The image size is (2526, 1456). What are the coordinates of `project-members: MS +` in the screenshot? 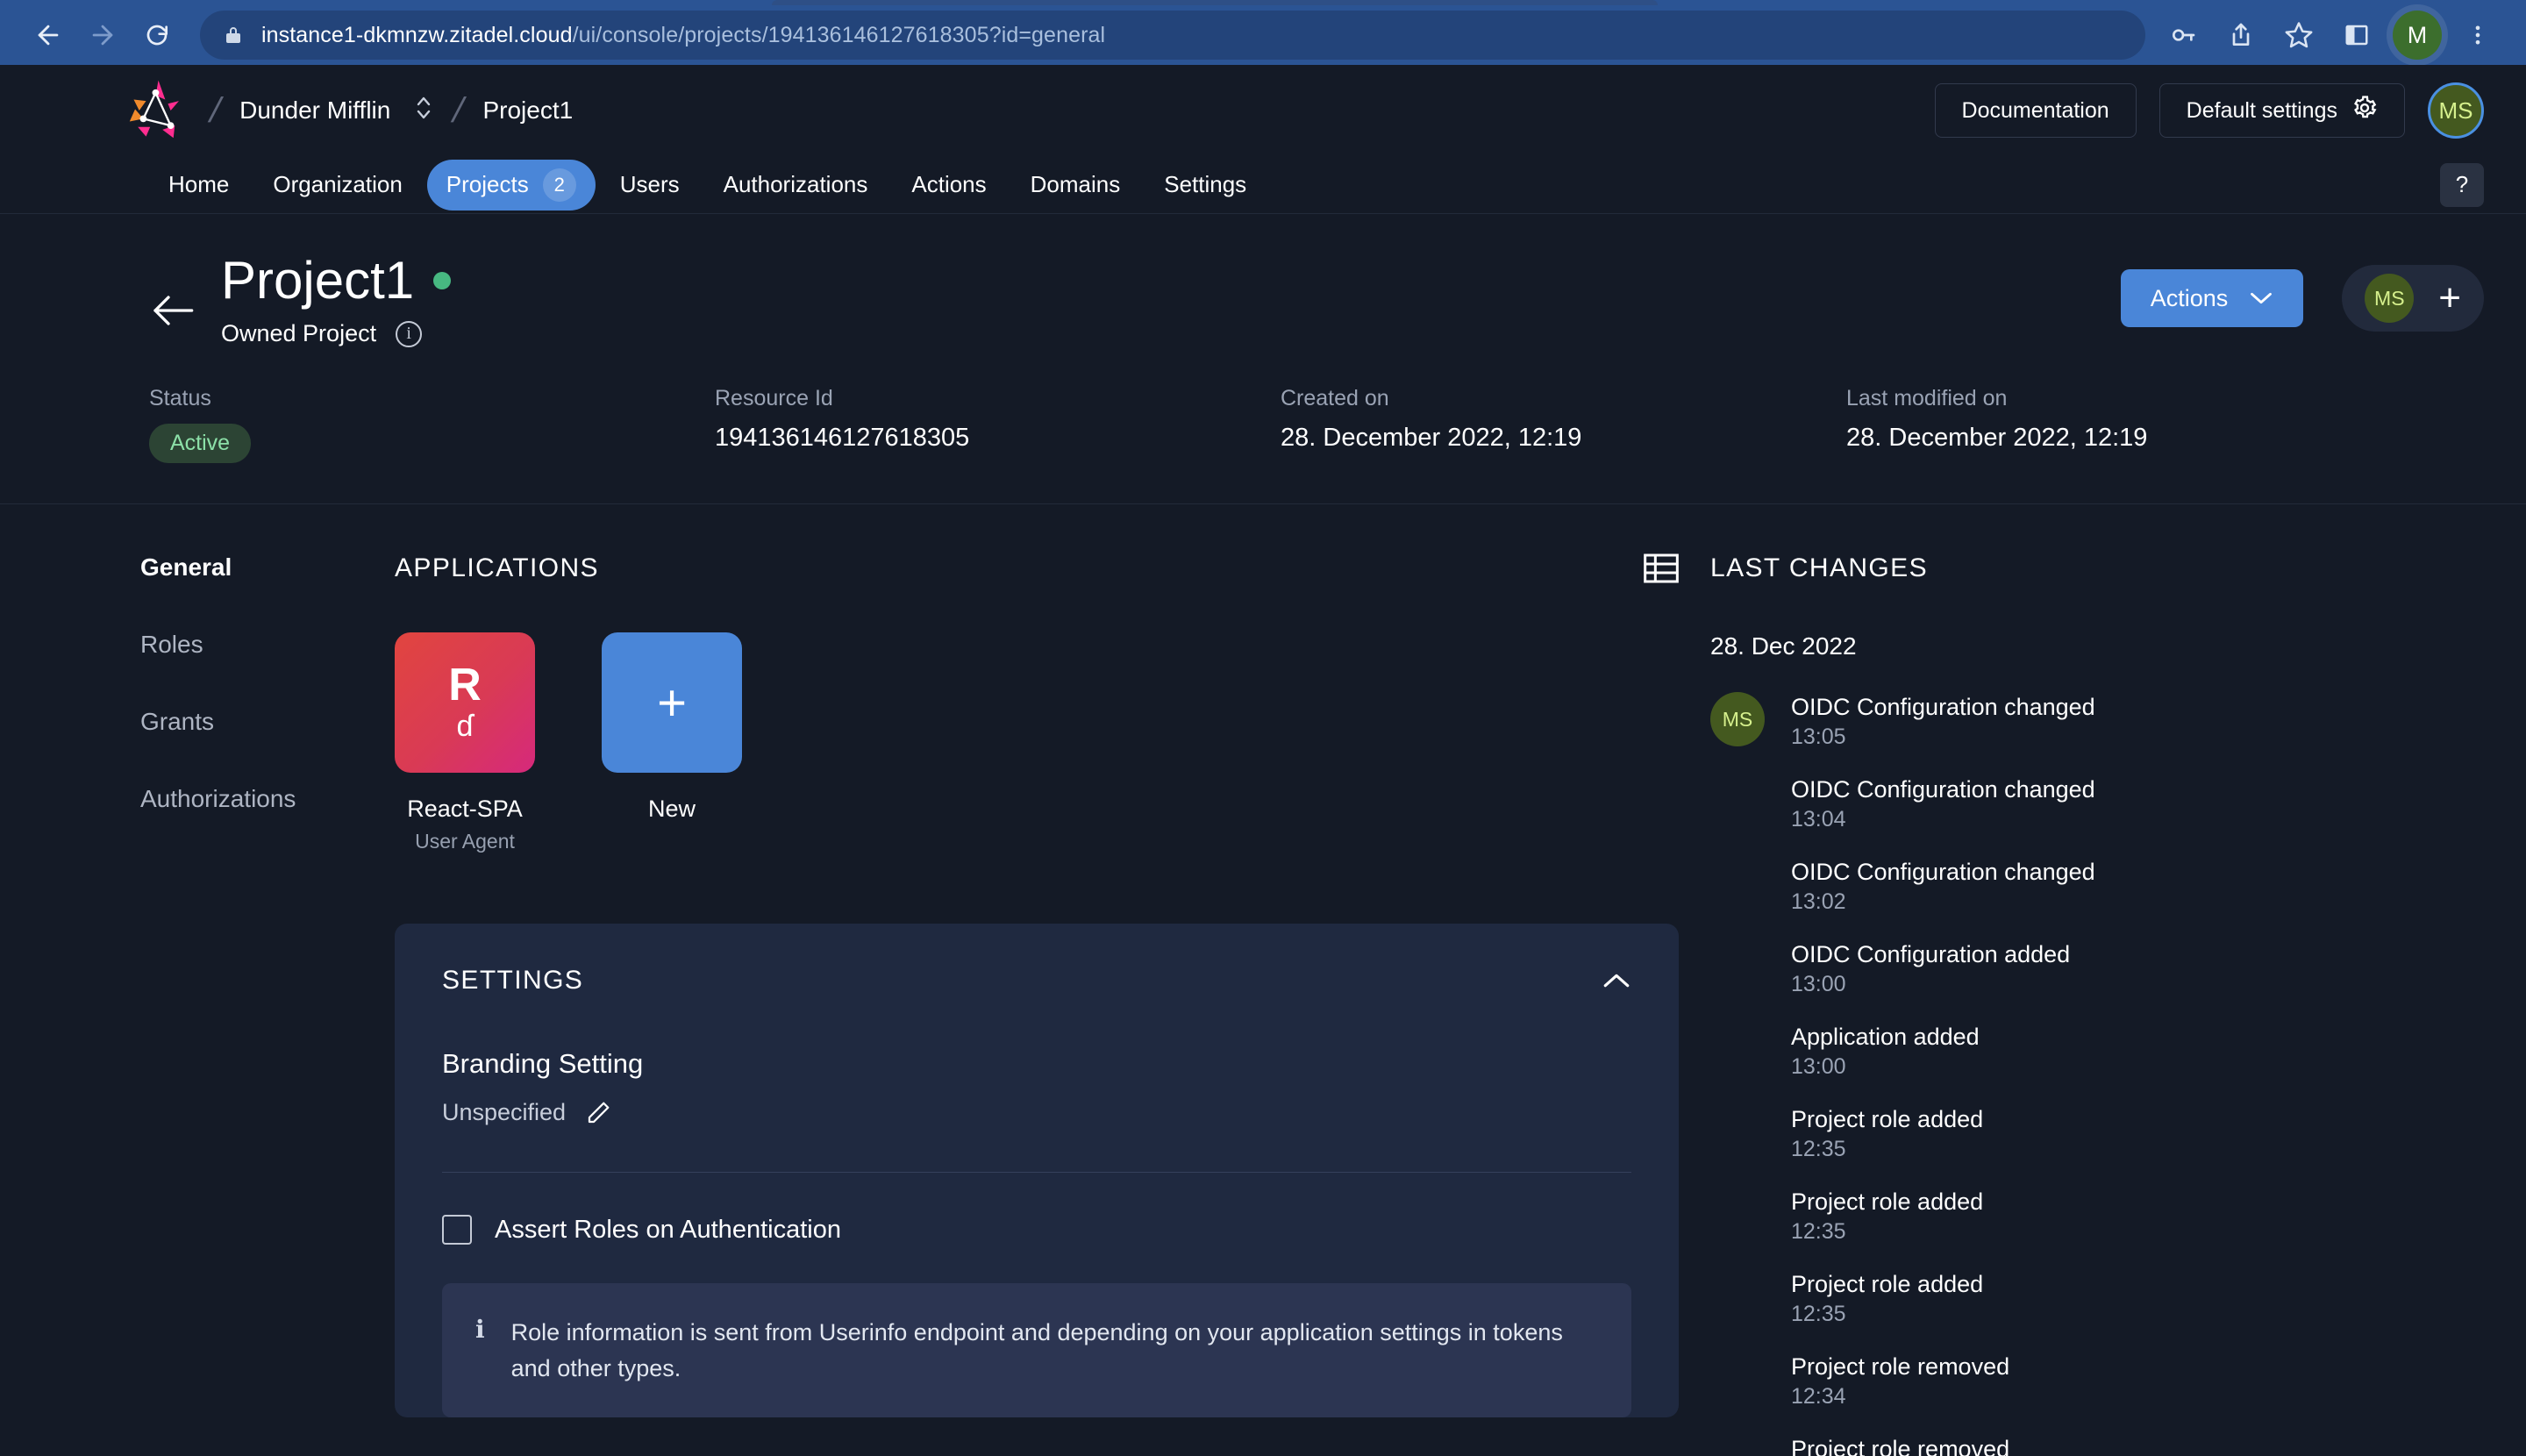 It's located at (2413, 298).